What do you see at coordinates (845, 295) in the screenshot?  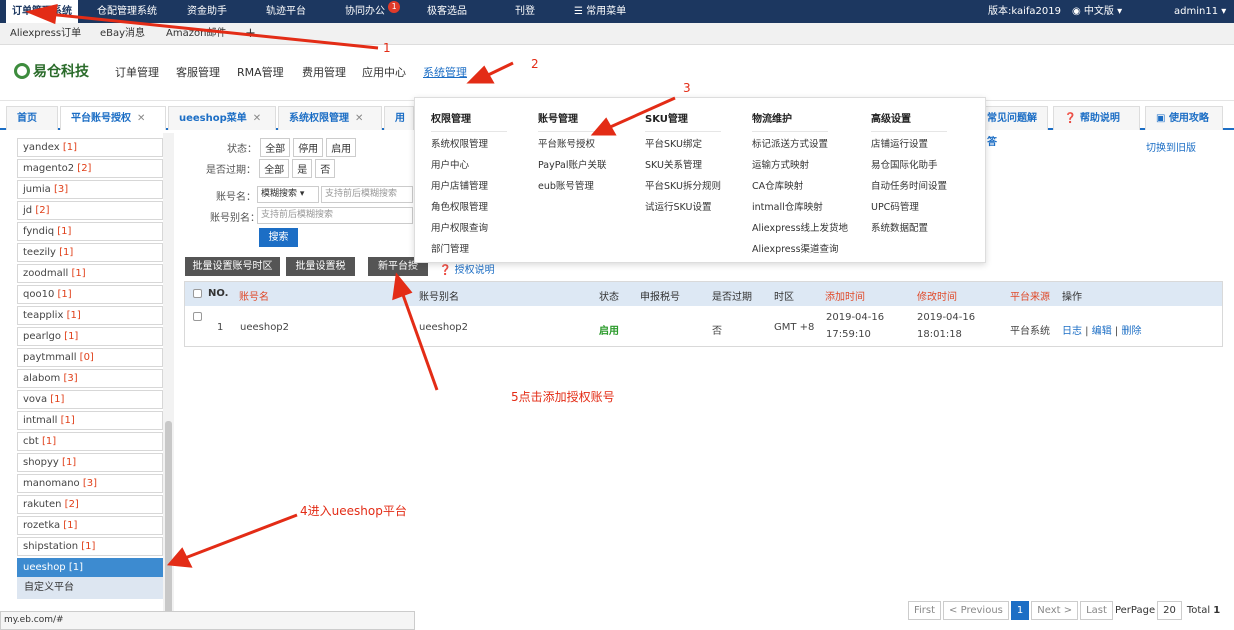 I see `col-added-time: 添加时间` at bounding box center [845, 295].